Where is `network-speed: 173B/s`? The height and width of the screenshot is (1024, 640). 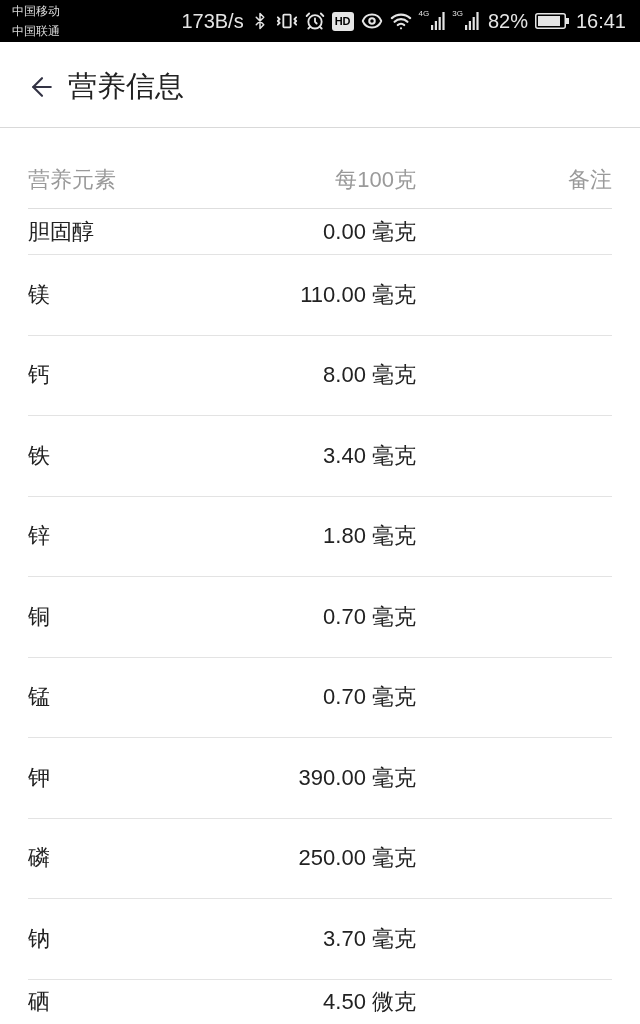 network-speed: 173B/s is located at coordinates (212, 21).